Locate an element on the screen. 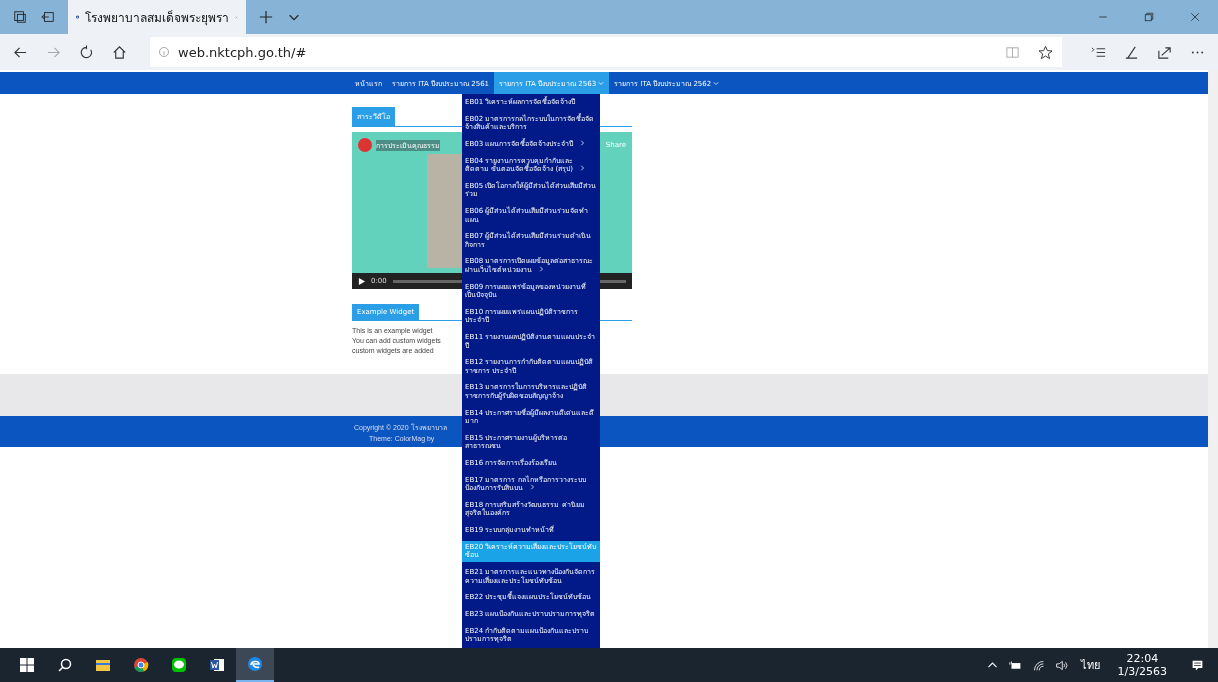 The width and height of the screenshot is (1218, 682). notification-icon is located at coordinates (1197, 665).